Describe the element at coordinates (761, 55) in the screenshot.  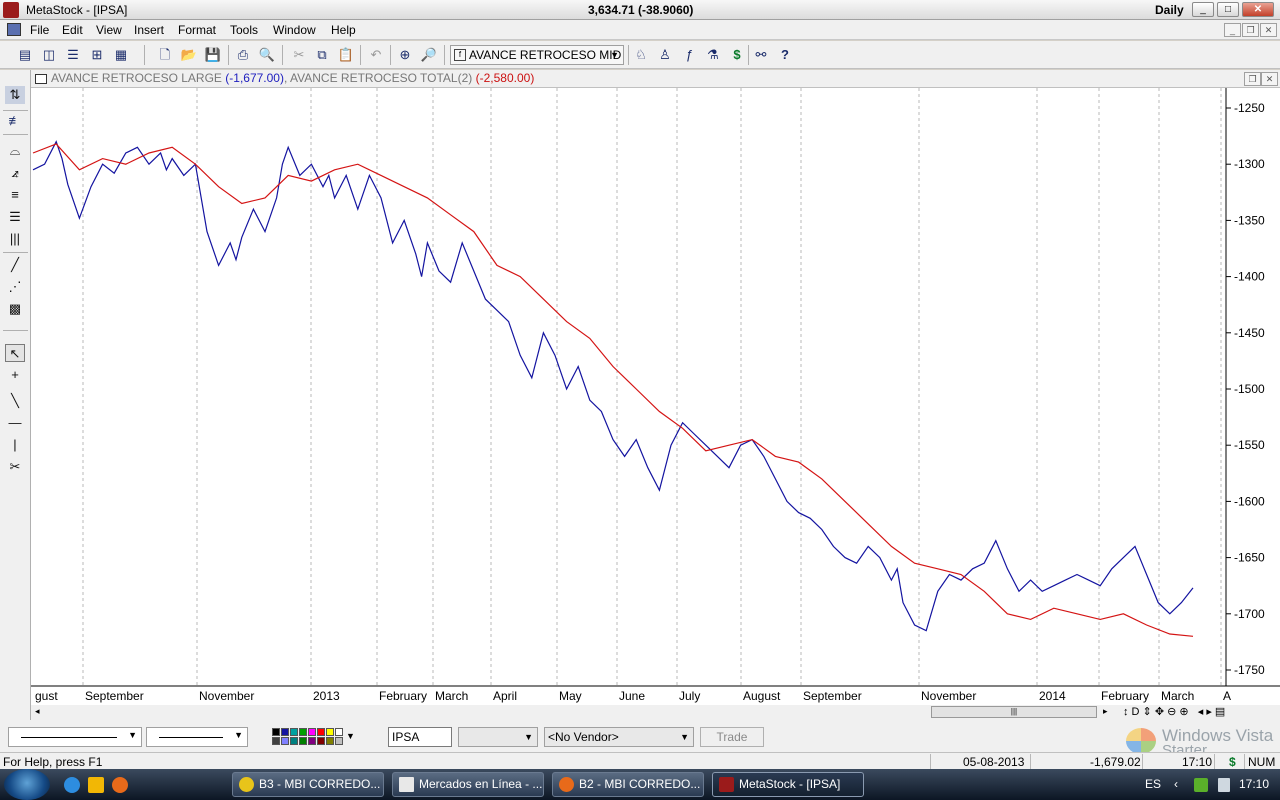
I see `binoculars-icon: ⚯` at that location.